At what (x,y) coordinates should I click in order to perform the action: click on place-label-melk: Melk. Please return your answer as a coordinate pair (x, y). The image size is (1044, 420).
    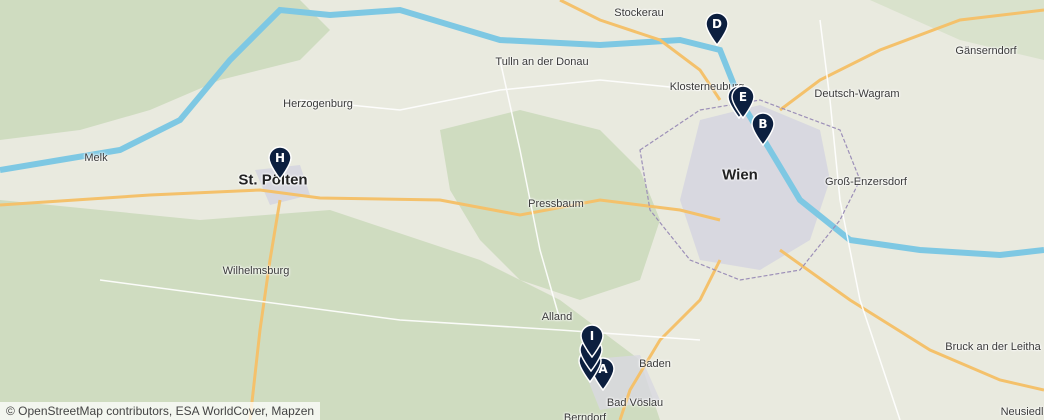
    Looking at the image, I should click on (96, 158).